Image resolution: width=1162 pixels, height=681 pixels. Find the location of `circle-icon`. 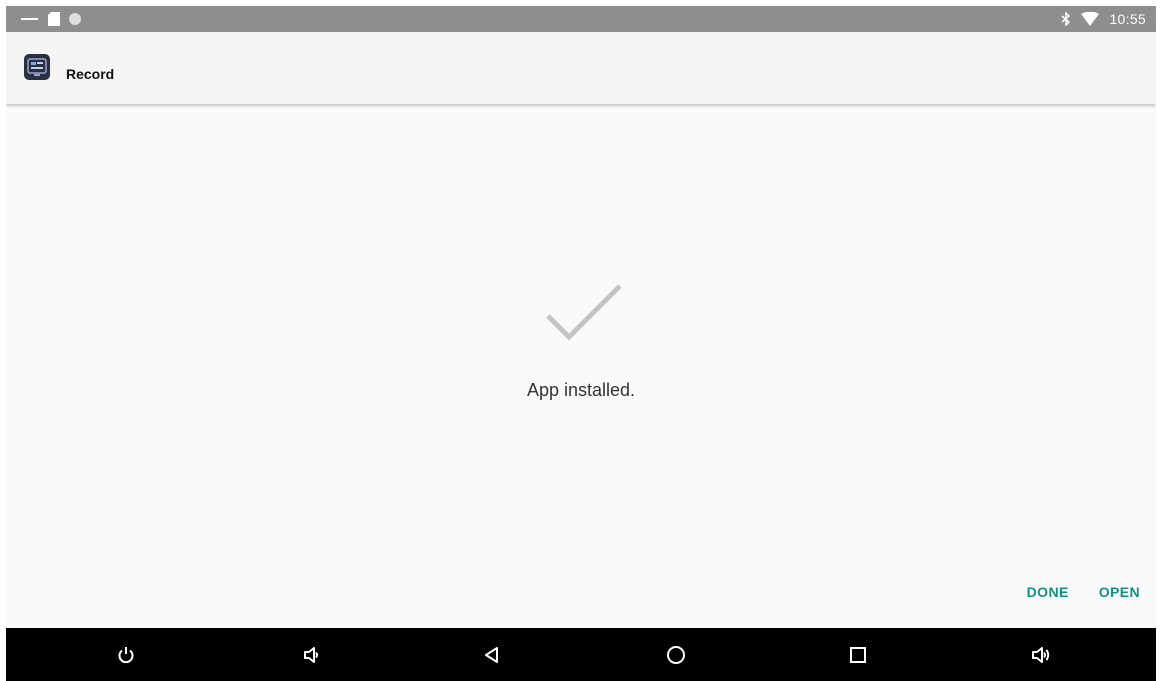

circle-icon is located at coordinates (75, 19).